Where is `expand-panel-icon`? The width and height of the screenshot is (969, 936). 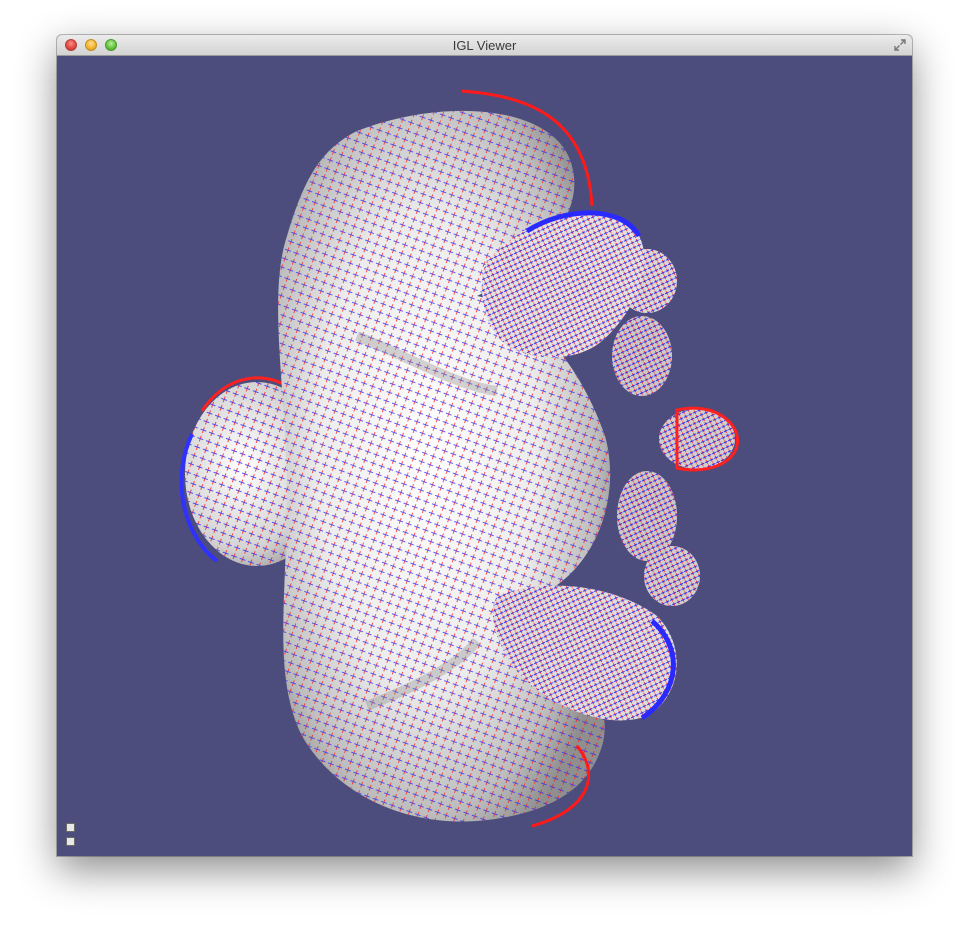
expand-panel-icon is located at coordinates (70, 827).